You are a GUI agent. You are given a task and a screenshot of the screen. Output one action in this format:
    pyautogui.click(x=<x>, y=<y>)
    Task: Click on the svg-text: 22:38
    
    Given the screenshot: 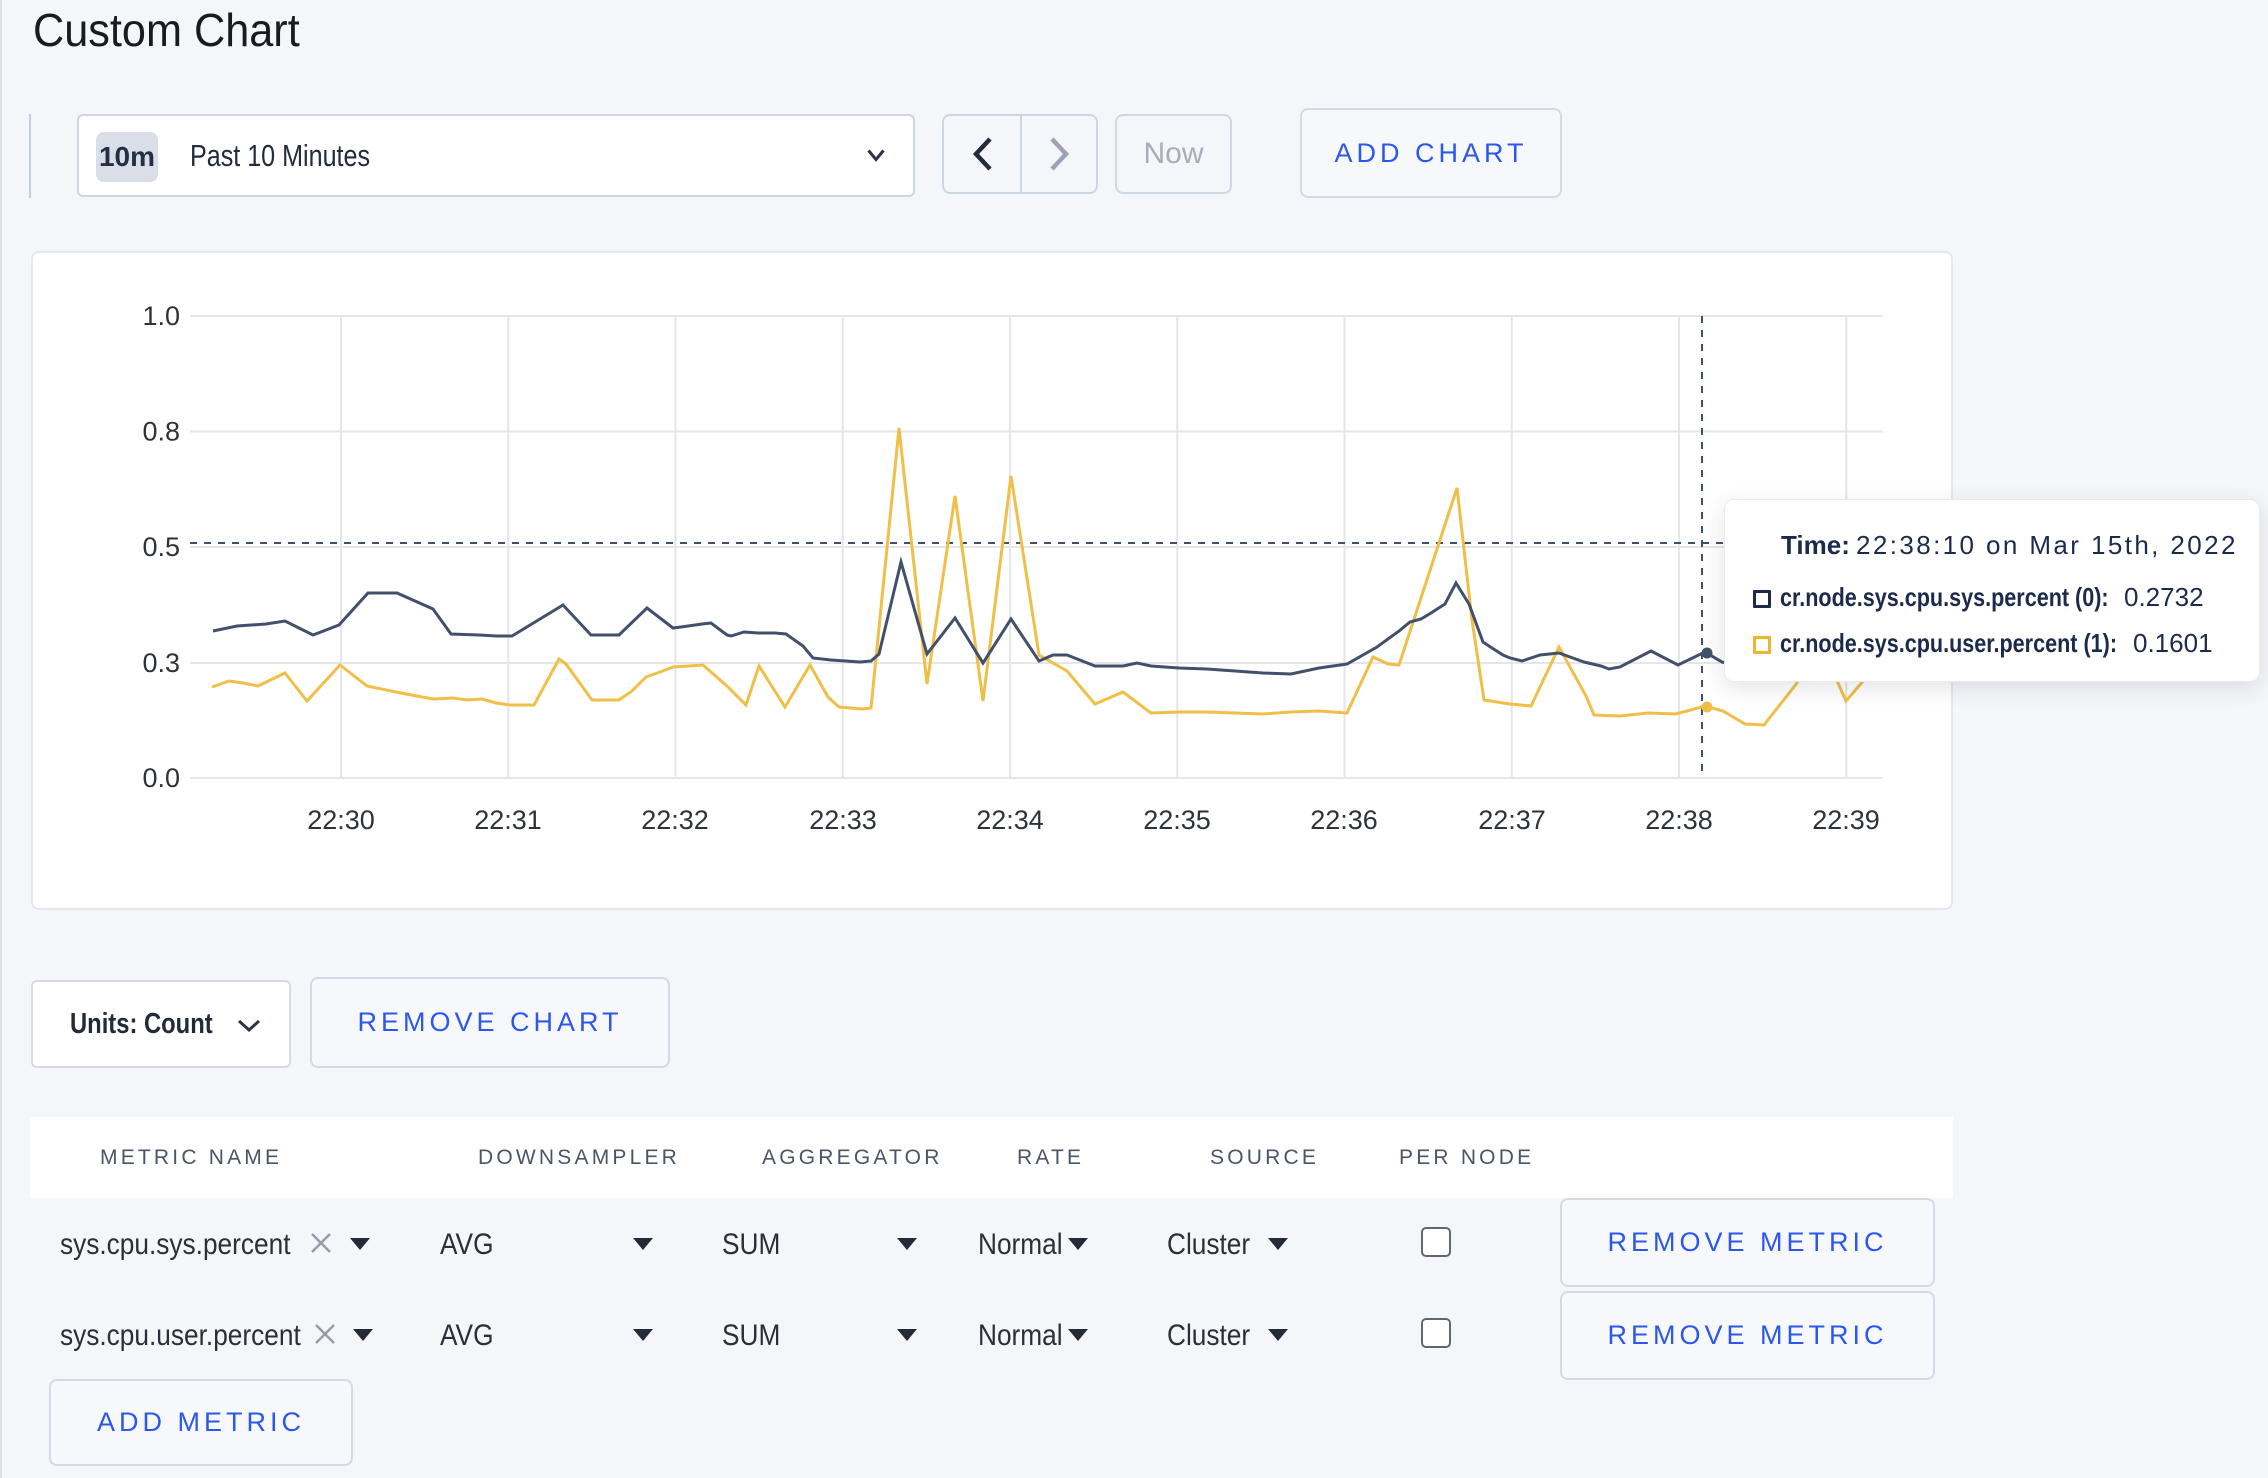 What is the action you would take?
    pyautogui.click(x=1679, y=820)
    